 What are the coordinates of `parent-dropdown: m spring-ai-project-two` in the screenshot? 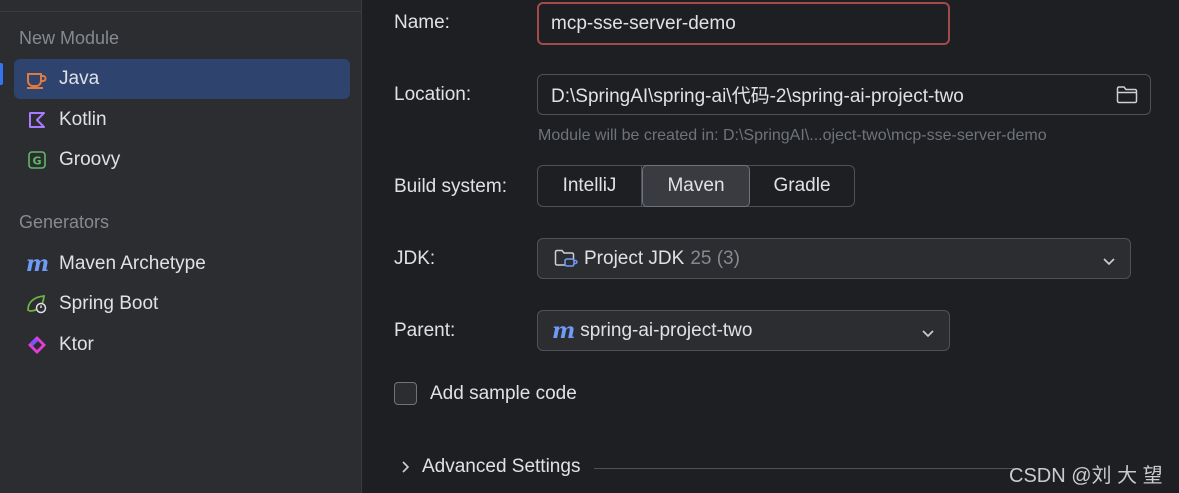 It's located at (743, 330).